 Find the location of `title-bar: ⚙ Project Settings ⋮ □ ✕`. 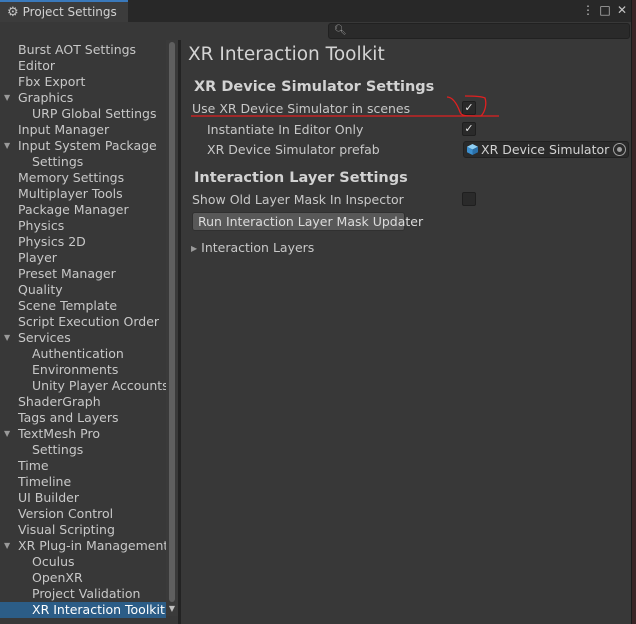

title-bar: ⚙ Project Settings ⋮ □ ✕ is located at coordinates (315, 11).